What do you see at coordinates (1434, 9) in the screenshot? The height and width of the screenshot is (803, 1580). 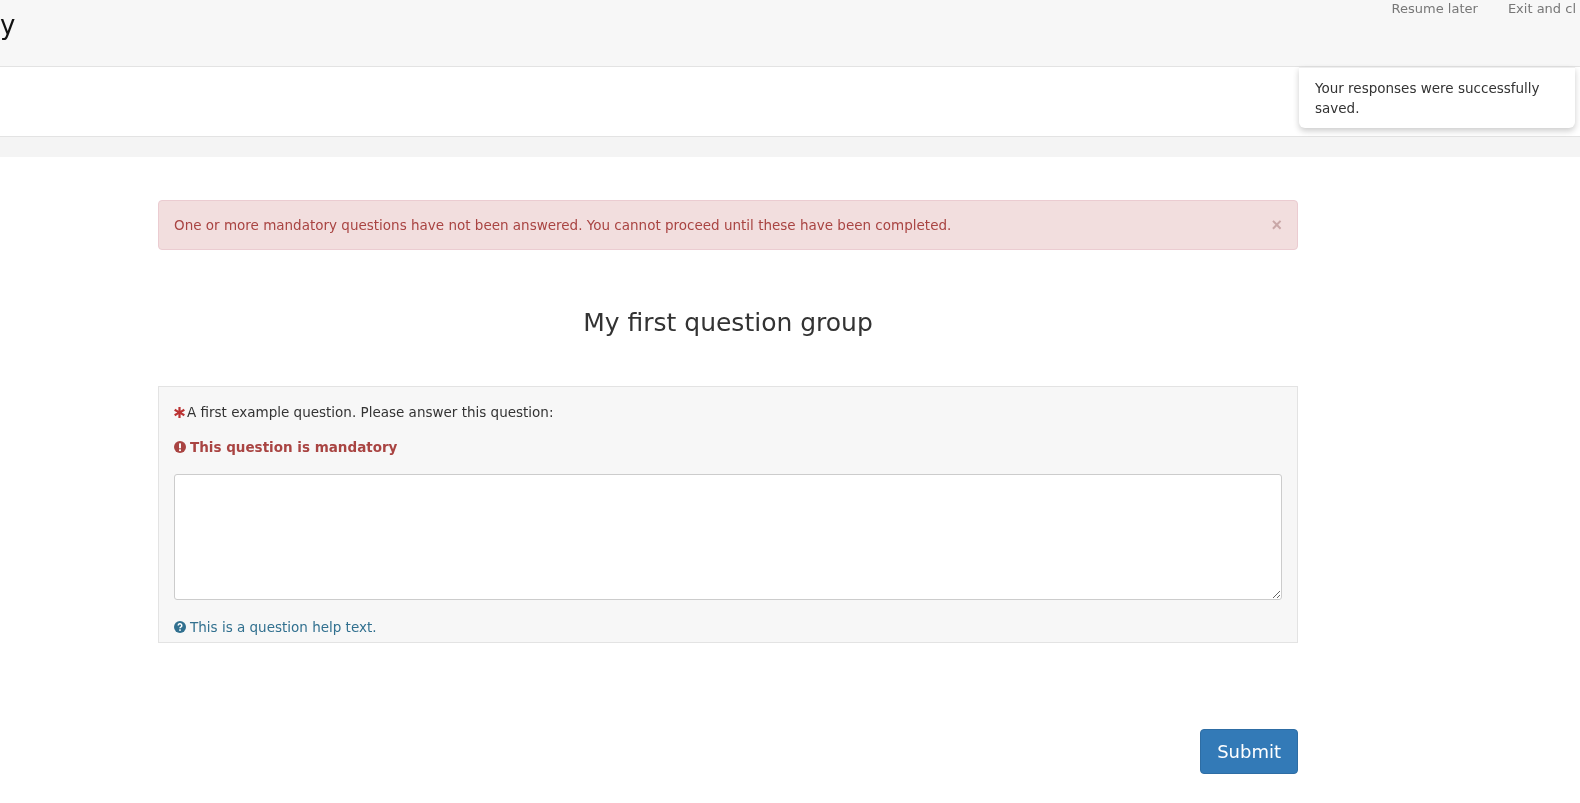 I see `header-link: Resume later` at bounding box center [1434, 9].